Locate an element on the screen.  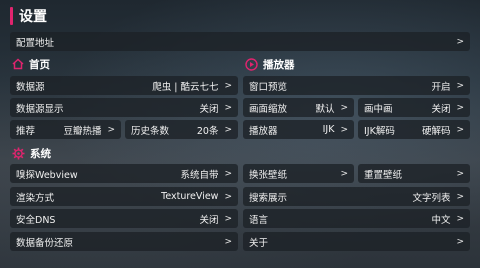
play-circle-icon is located at coordinates (251, 64).